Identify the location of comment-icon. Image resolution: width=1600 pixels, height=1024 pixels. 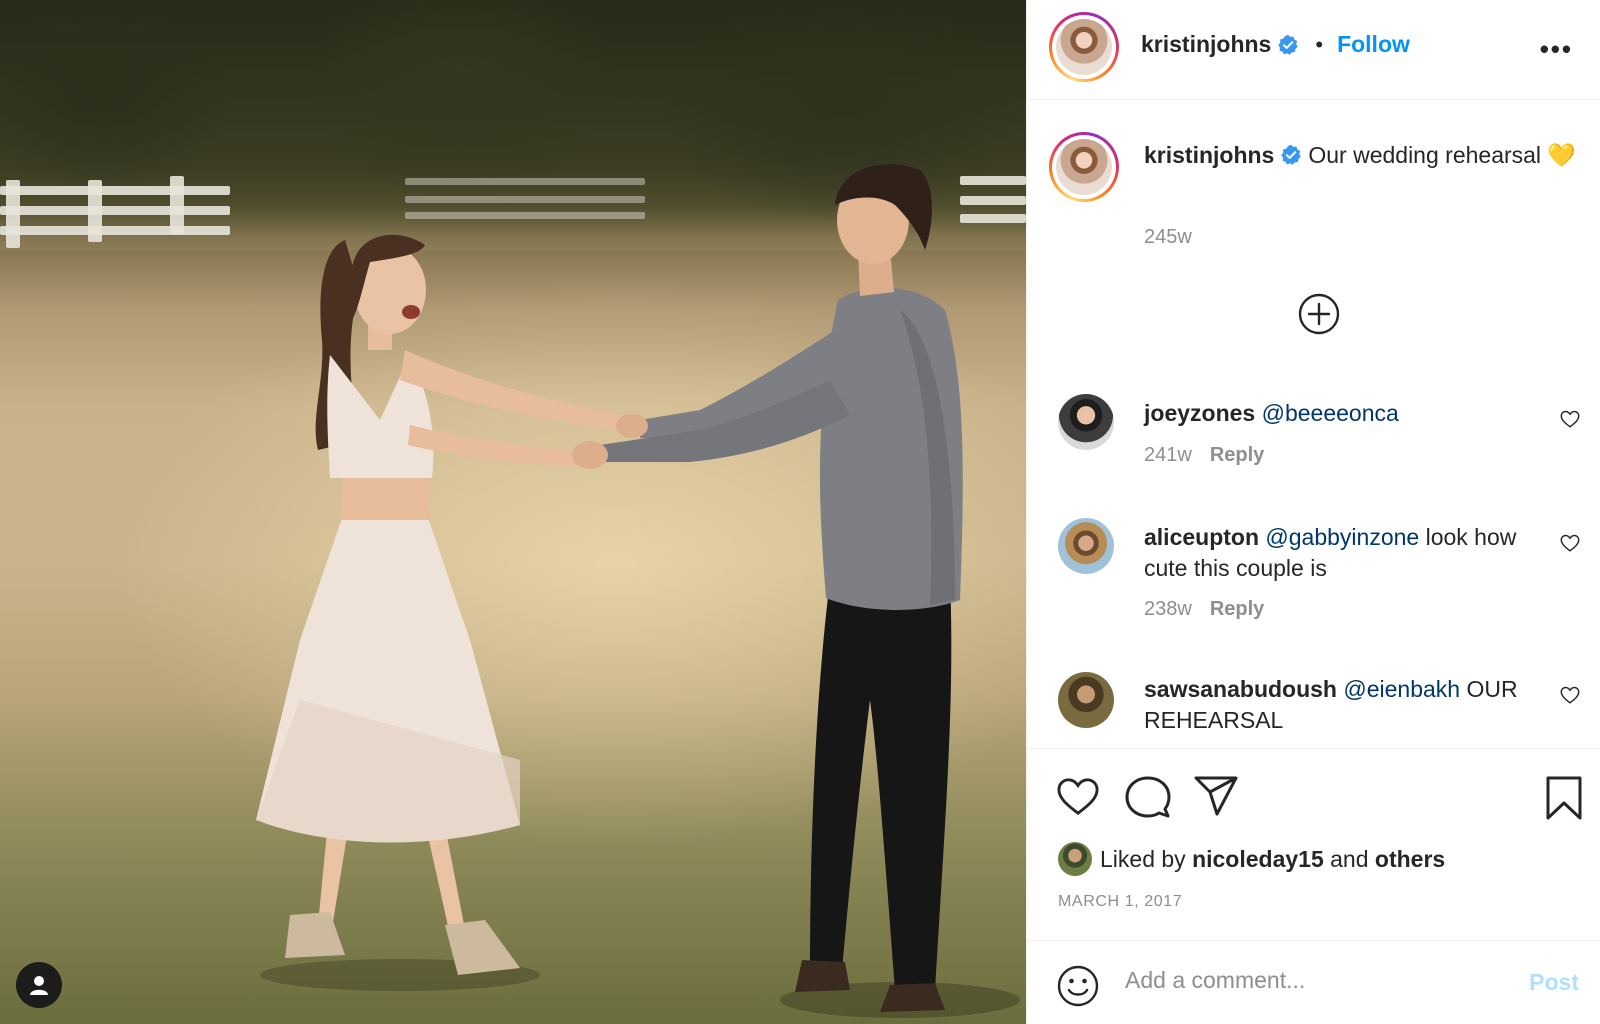
(1148, 797).